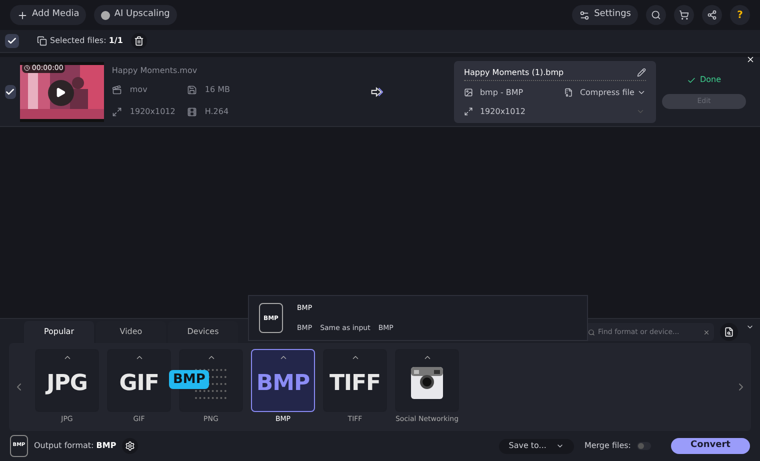 This screenshot has height=461, width=760. What do you see at coordinates (641, 111) in the screenshot?
I see `disabled-dropdown-icon` at bounding box center [641, 111].